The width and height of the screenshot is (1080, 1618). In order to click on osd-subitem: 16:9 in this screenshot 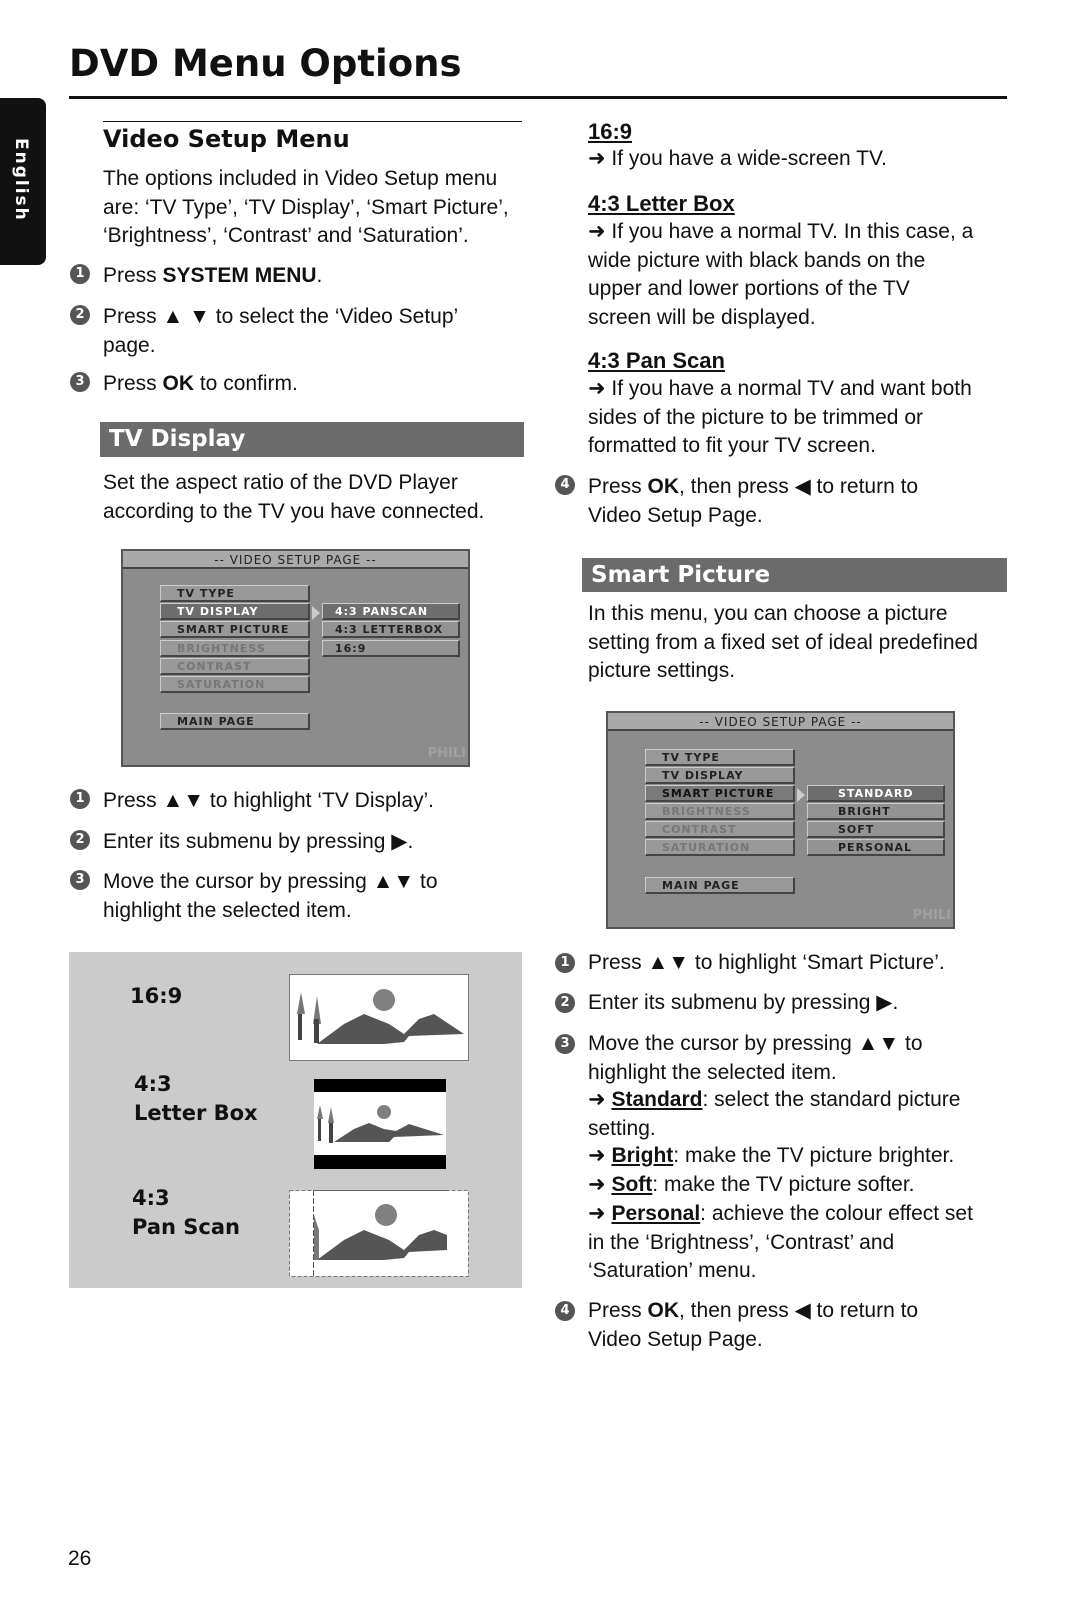, I will do `click(391, 648)`.